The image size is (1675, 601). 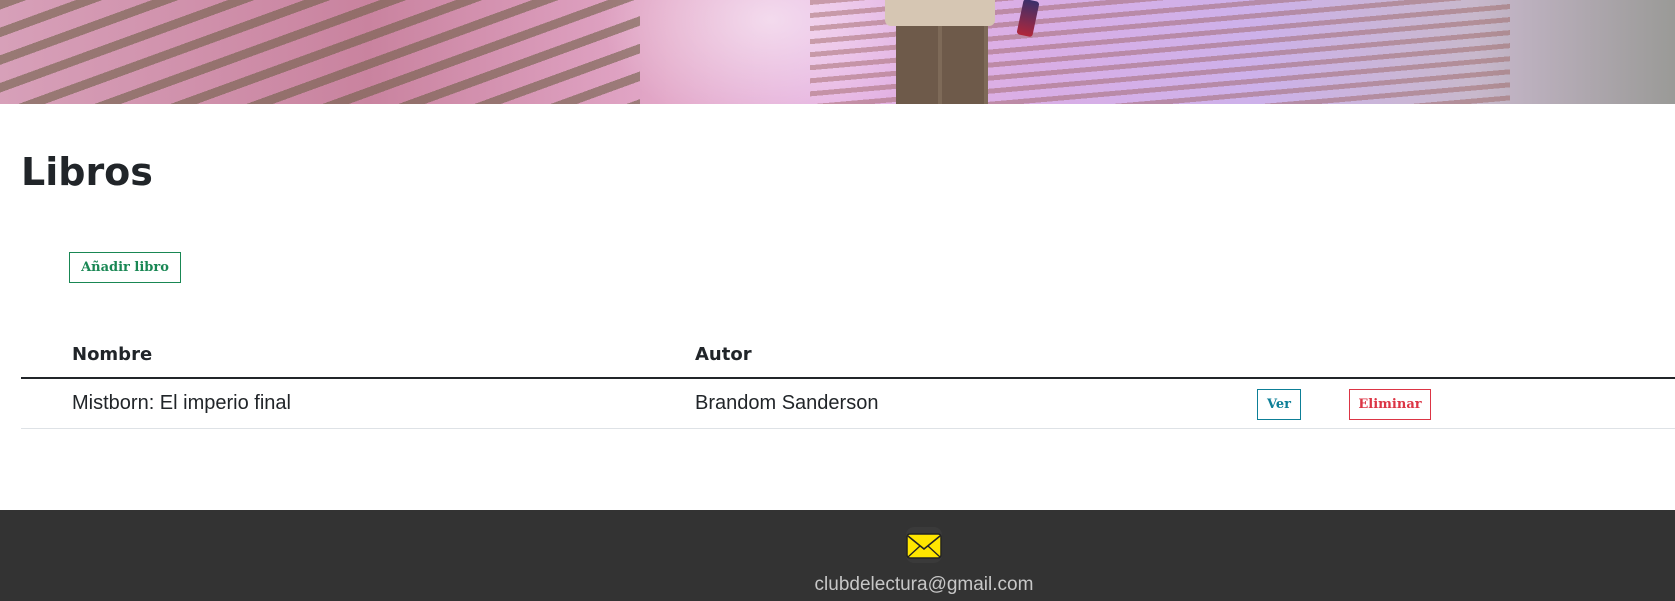 What do you see at coordinates (940, 13) in the screenshot?
I see `banner-figure-torso` at bounding box center [940, 13].